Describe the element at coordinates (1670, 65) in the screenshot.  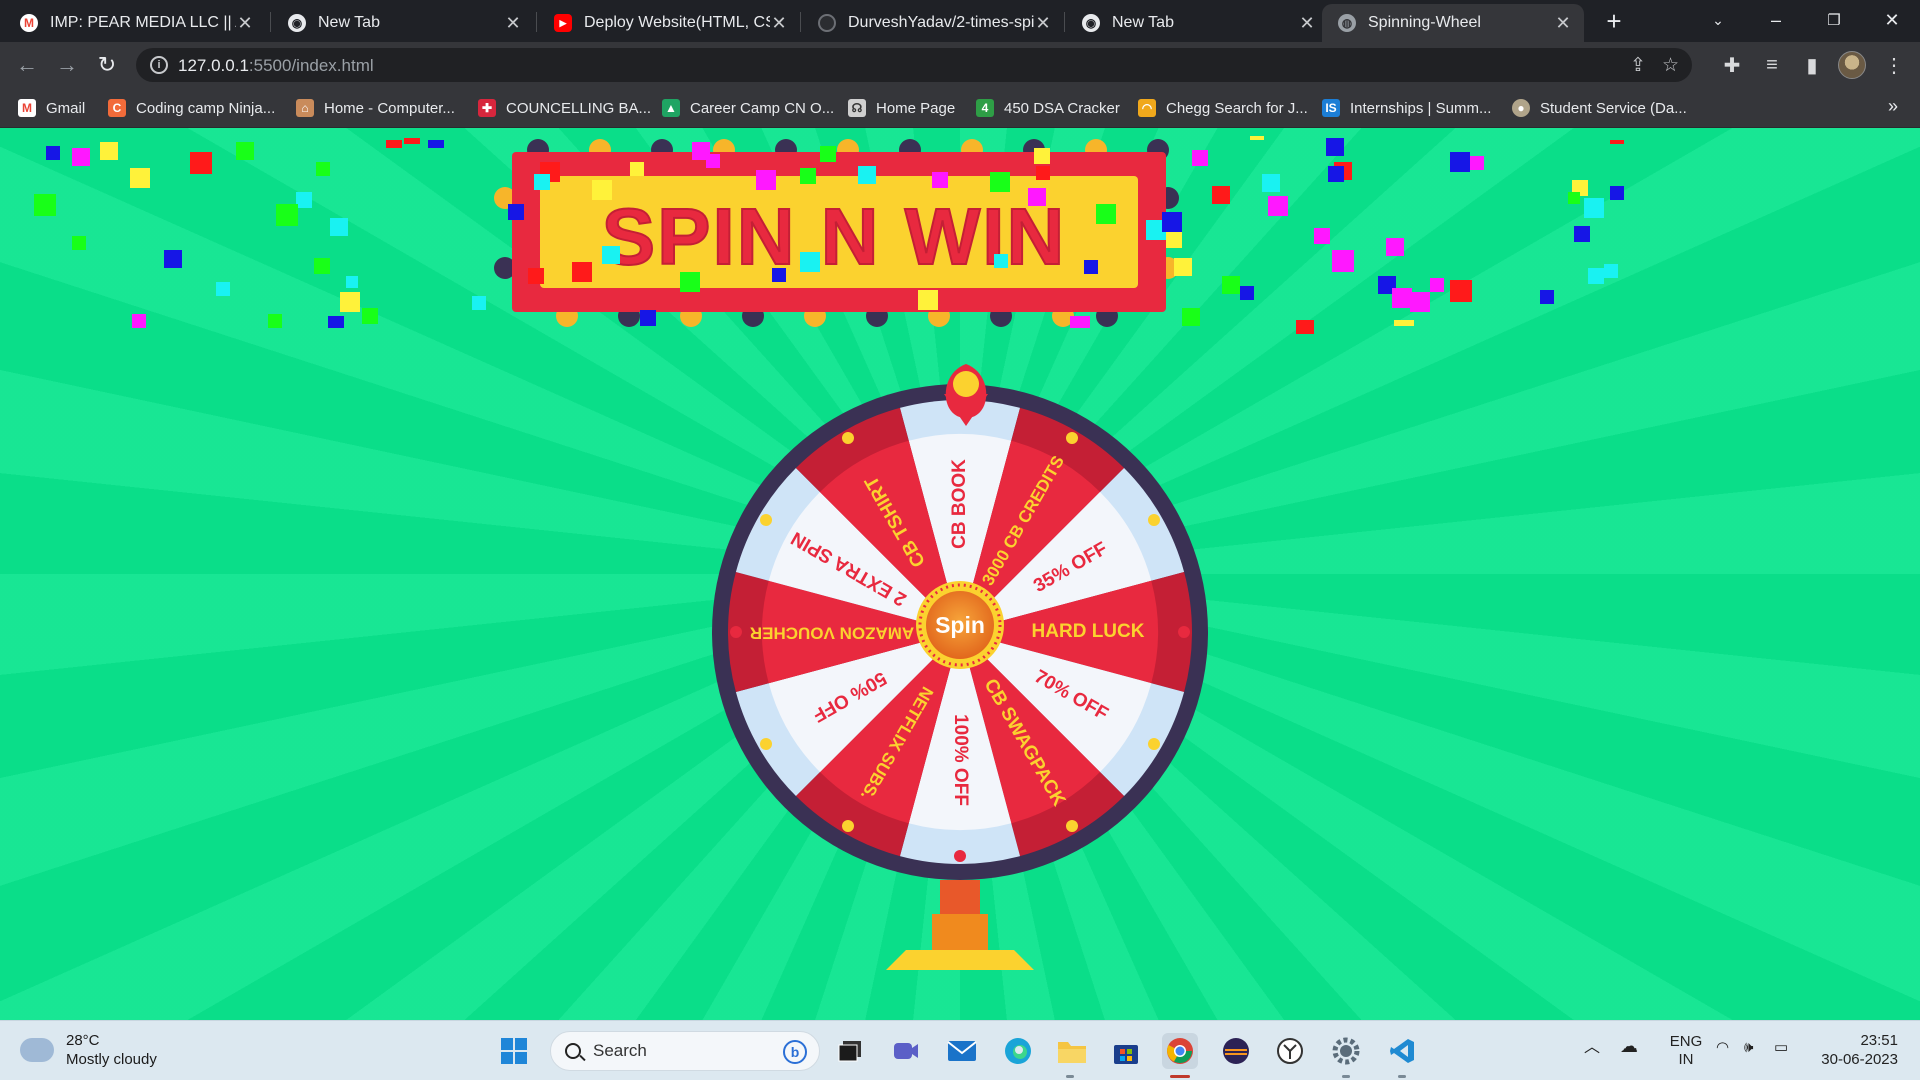
I see `bookmark-star-icon: ☆` at that location.